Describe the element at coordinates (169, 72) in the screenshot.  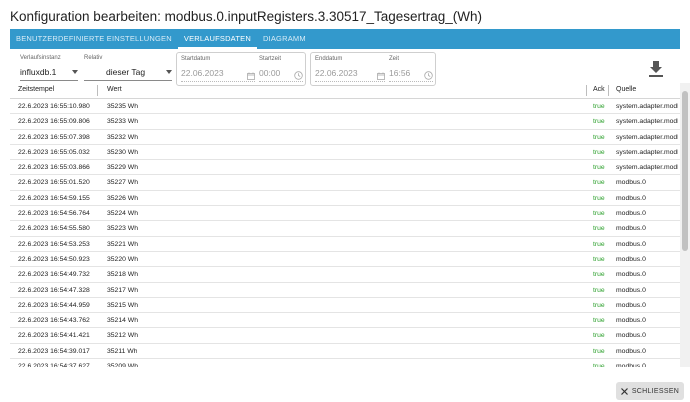
I see `chevron-down-icon` at that location.